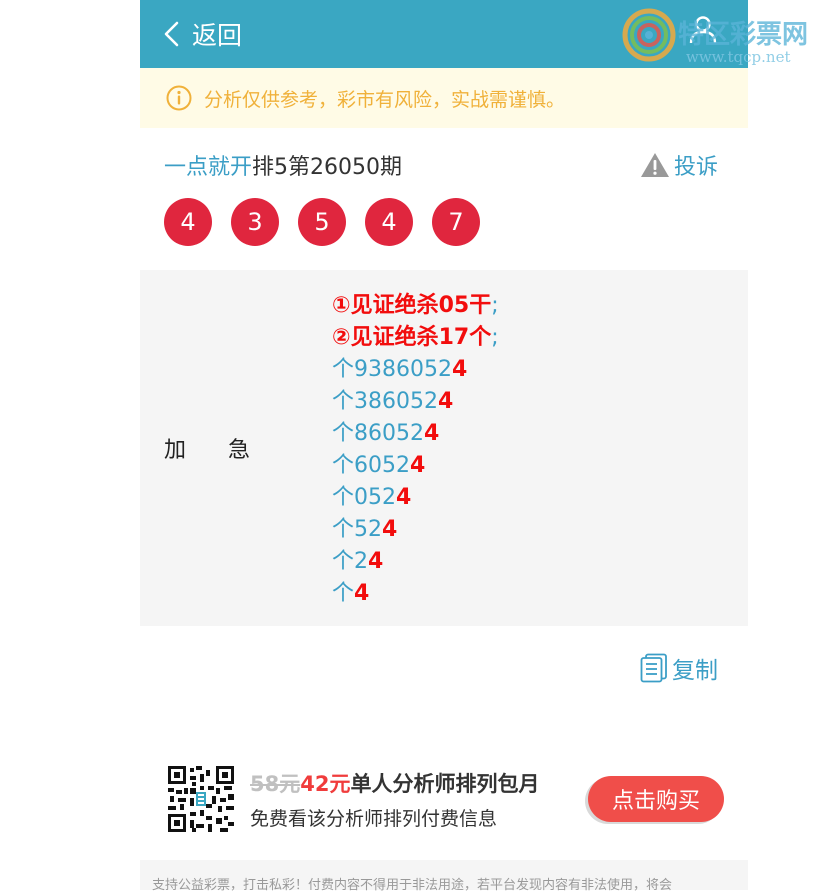 The height and width of the screenshot is (893, 824). I want to click on promo-price-line: 58元42元单人分析师排列包月, so click(394, 783).